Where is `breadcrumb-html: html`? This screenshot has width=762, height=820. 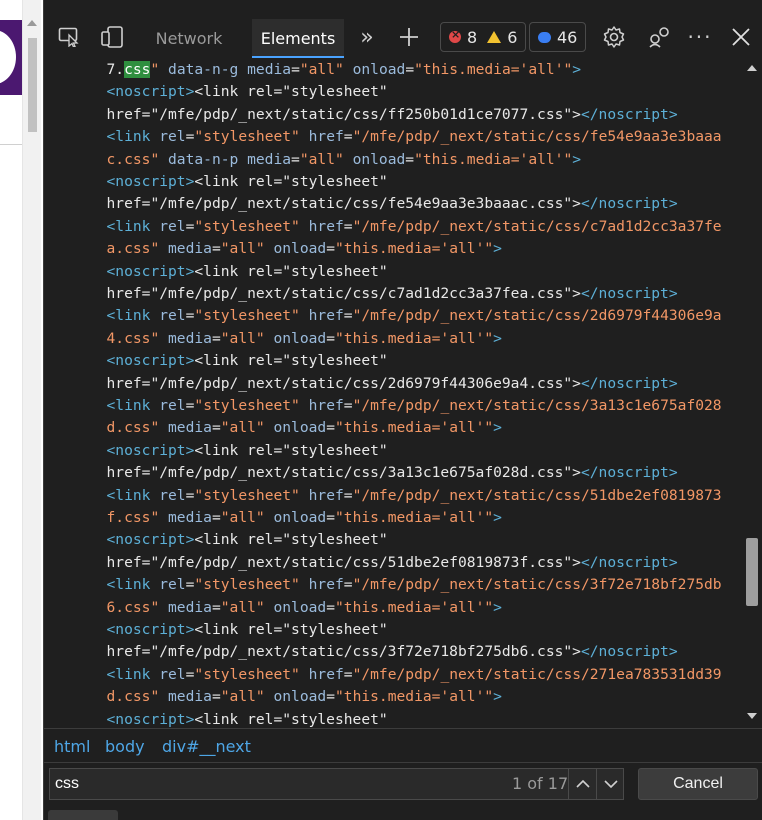
breadcrumb-html: html is located at coordinates (72, 746).